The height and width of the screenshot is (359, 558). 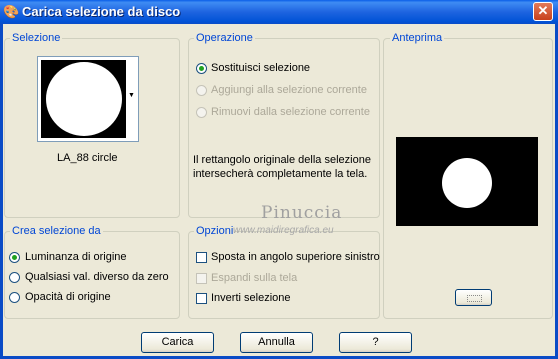 What do you see at coordinates (68, 297) in the screenshot?
I see `label-opacita: Opacità di origine` at bounding box center [68, 297].